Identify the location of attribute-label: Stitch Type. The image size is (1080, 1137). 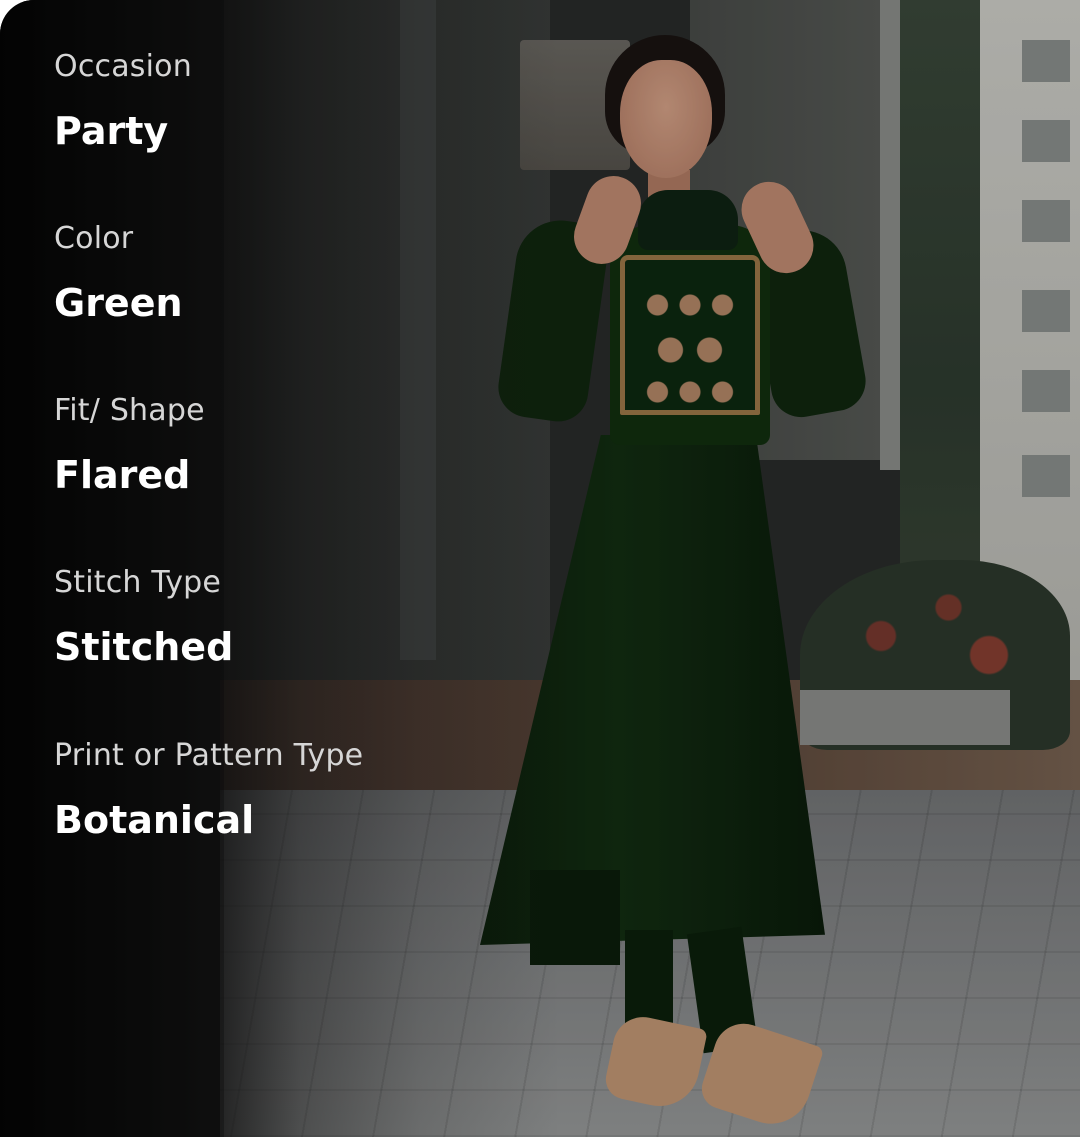
(138, 582).